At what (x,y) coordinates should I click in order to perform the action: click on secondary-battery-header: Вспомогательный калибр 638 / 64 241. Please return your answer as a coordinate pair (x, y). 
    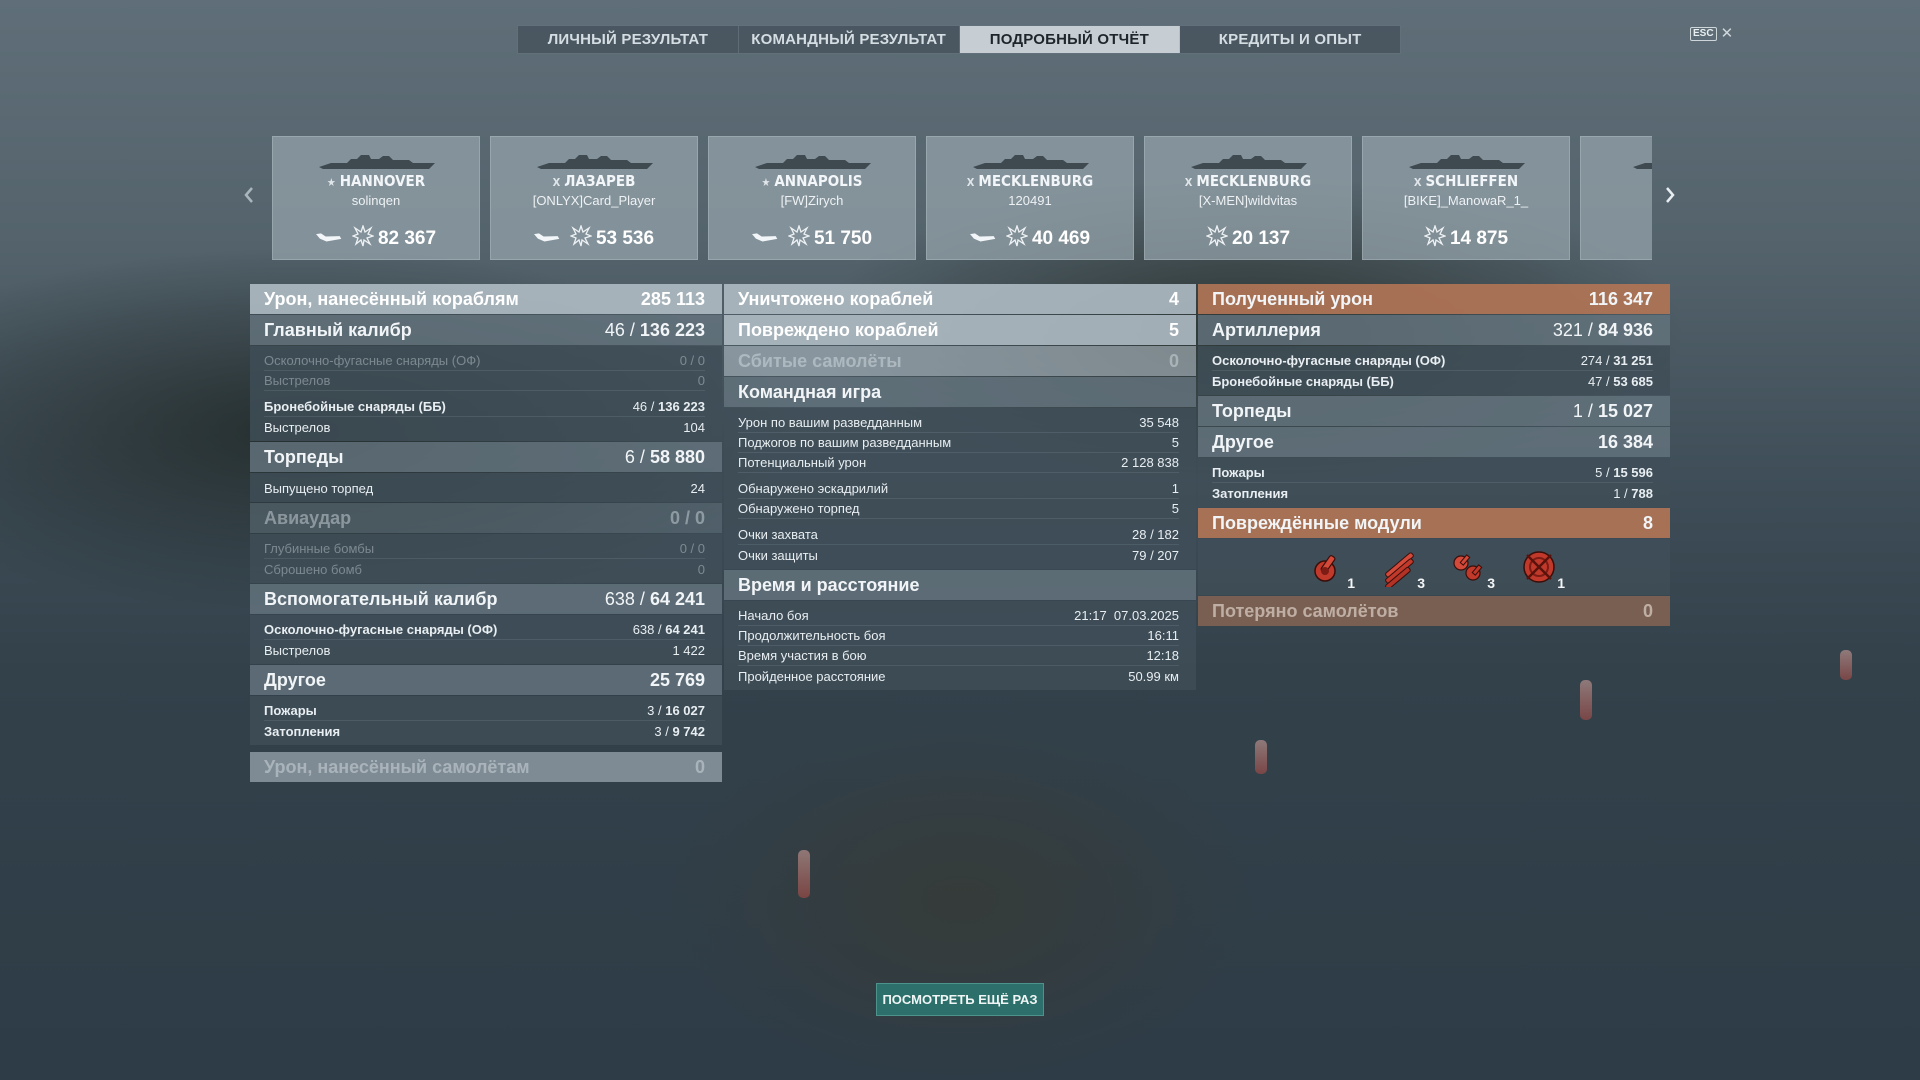
    Looking at the image, I should click on (486, 599).